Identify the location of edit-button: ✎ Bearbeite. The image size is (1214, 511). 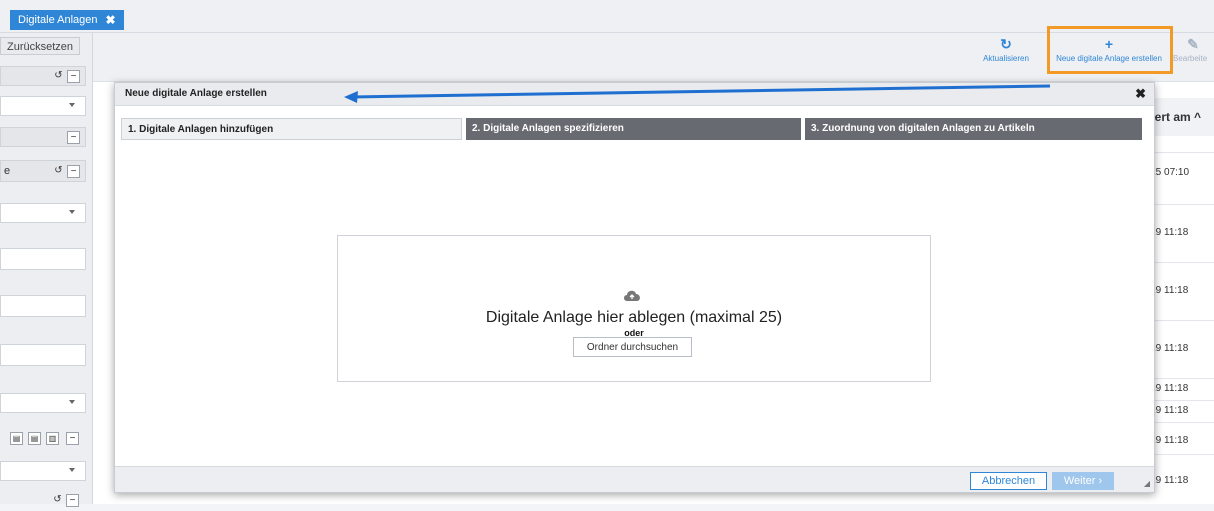
(1193, 48).